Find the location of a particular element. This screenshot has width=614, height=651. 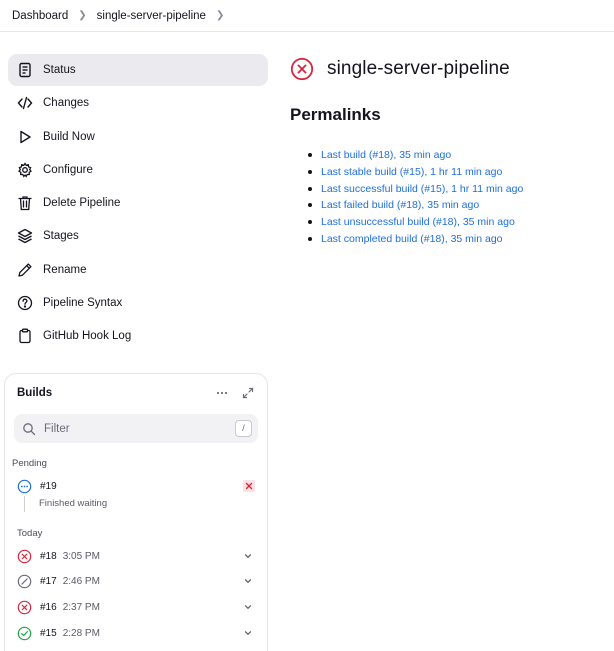

sidebar-item-delete-pipeline: Delete Pipeline is located at coordinates (138, 203).